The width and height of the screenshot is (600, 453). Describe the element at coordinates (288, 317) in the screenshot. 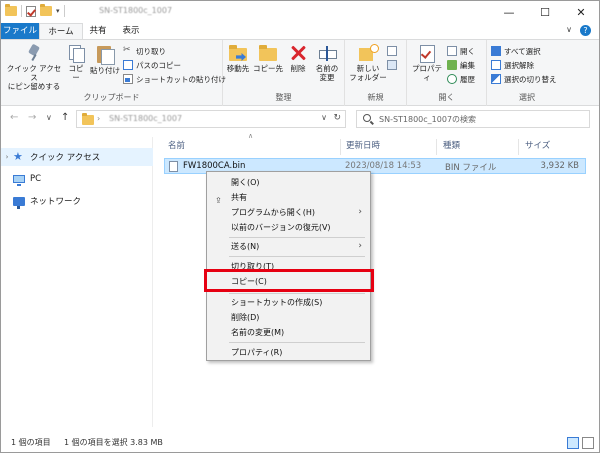

I see `menu-item-delete: 削除(D)` at that location.